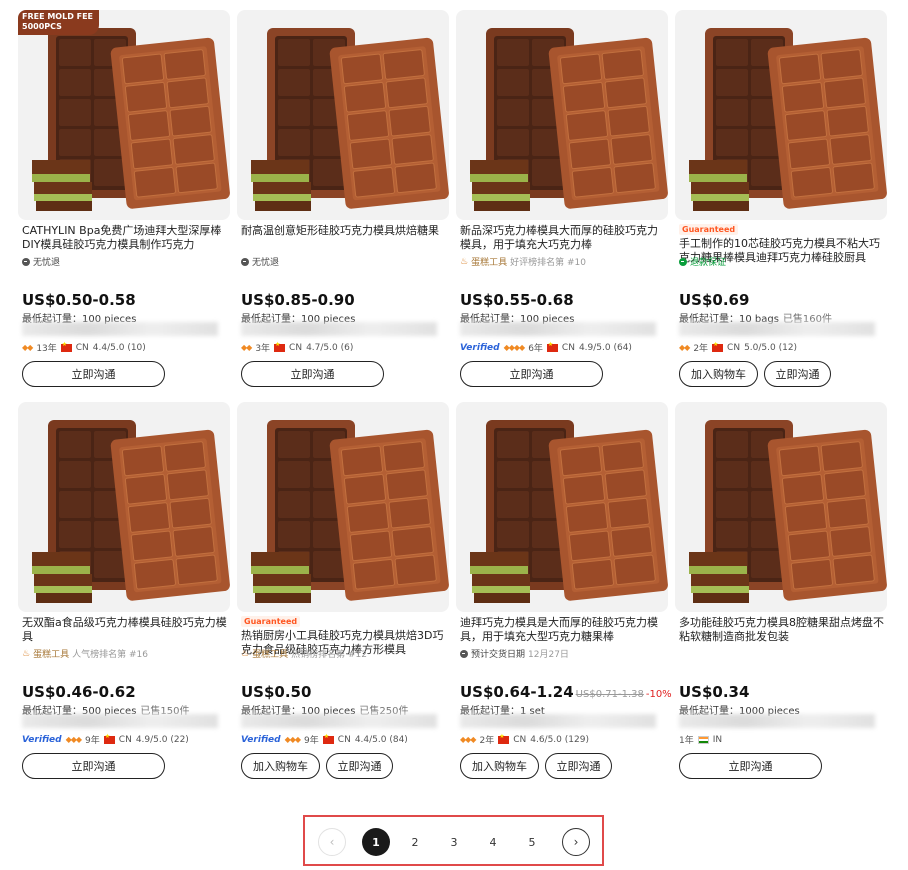 This screenshot has height=870, width=908. Describe the element at coordinates (344, 238) in the screenshot. I see `product-title: 耐高温创意矩形硅胶巧克力模具烘焙糖果` at that location.